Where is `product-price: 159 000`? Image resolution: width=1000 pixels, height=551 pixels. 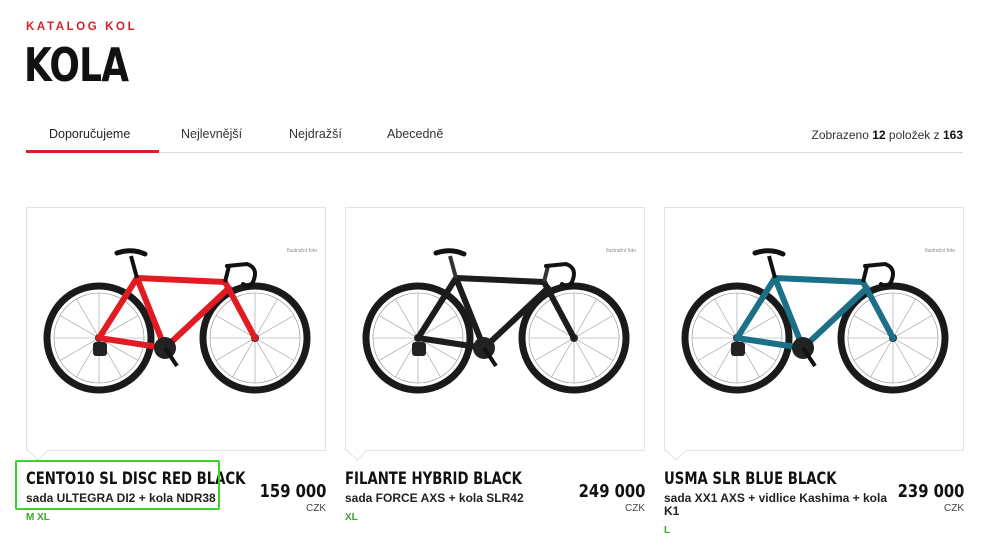 product-price: 159 000 is located at coordinates (292, 491).